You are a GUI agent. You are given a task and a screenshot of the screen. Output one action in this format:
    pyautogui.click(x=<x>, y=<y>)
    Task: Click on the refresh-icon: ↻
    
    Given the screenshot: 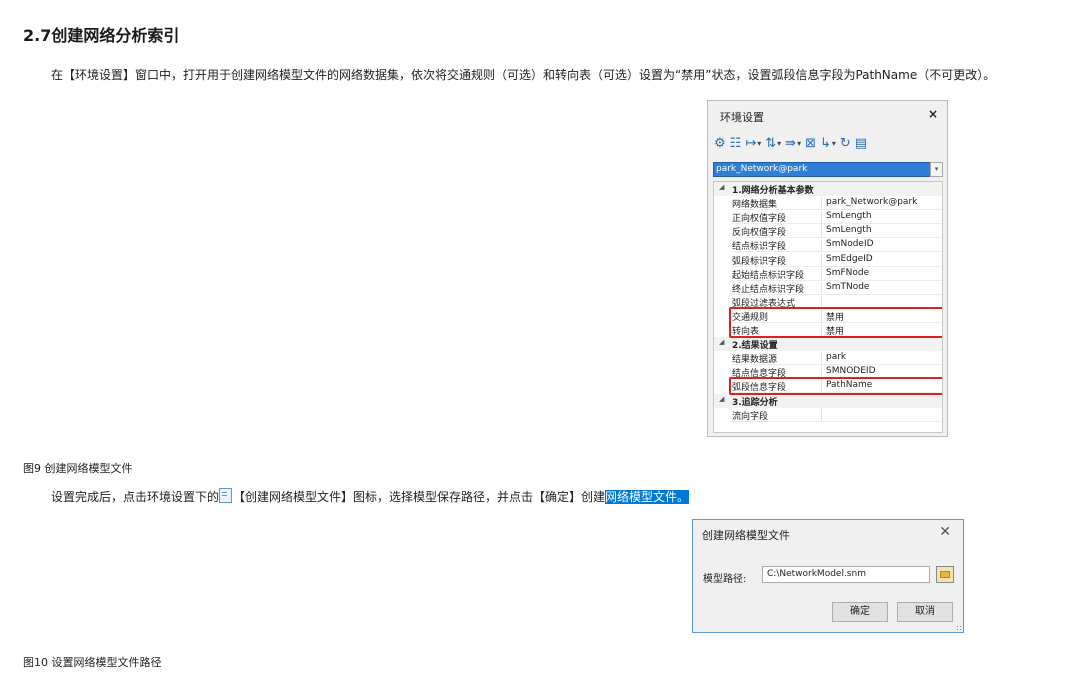 What is the action you would take?
    pyautogui.click(x=845, y=143)
    